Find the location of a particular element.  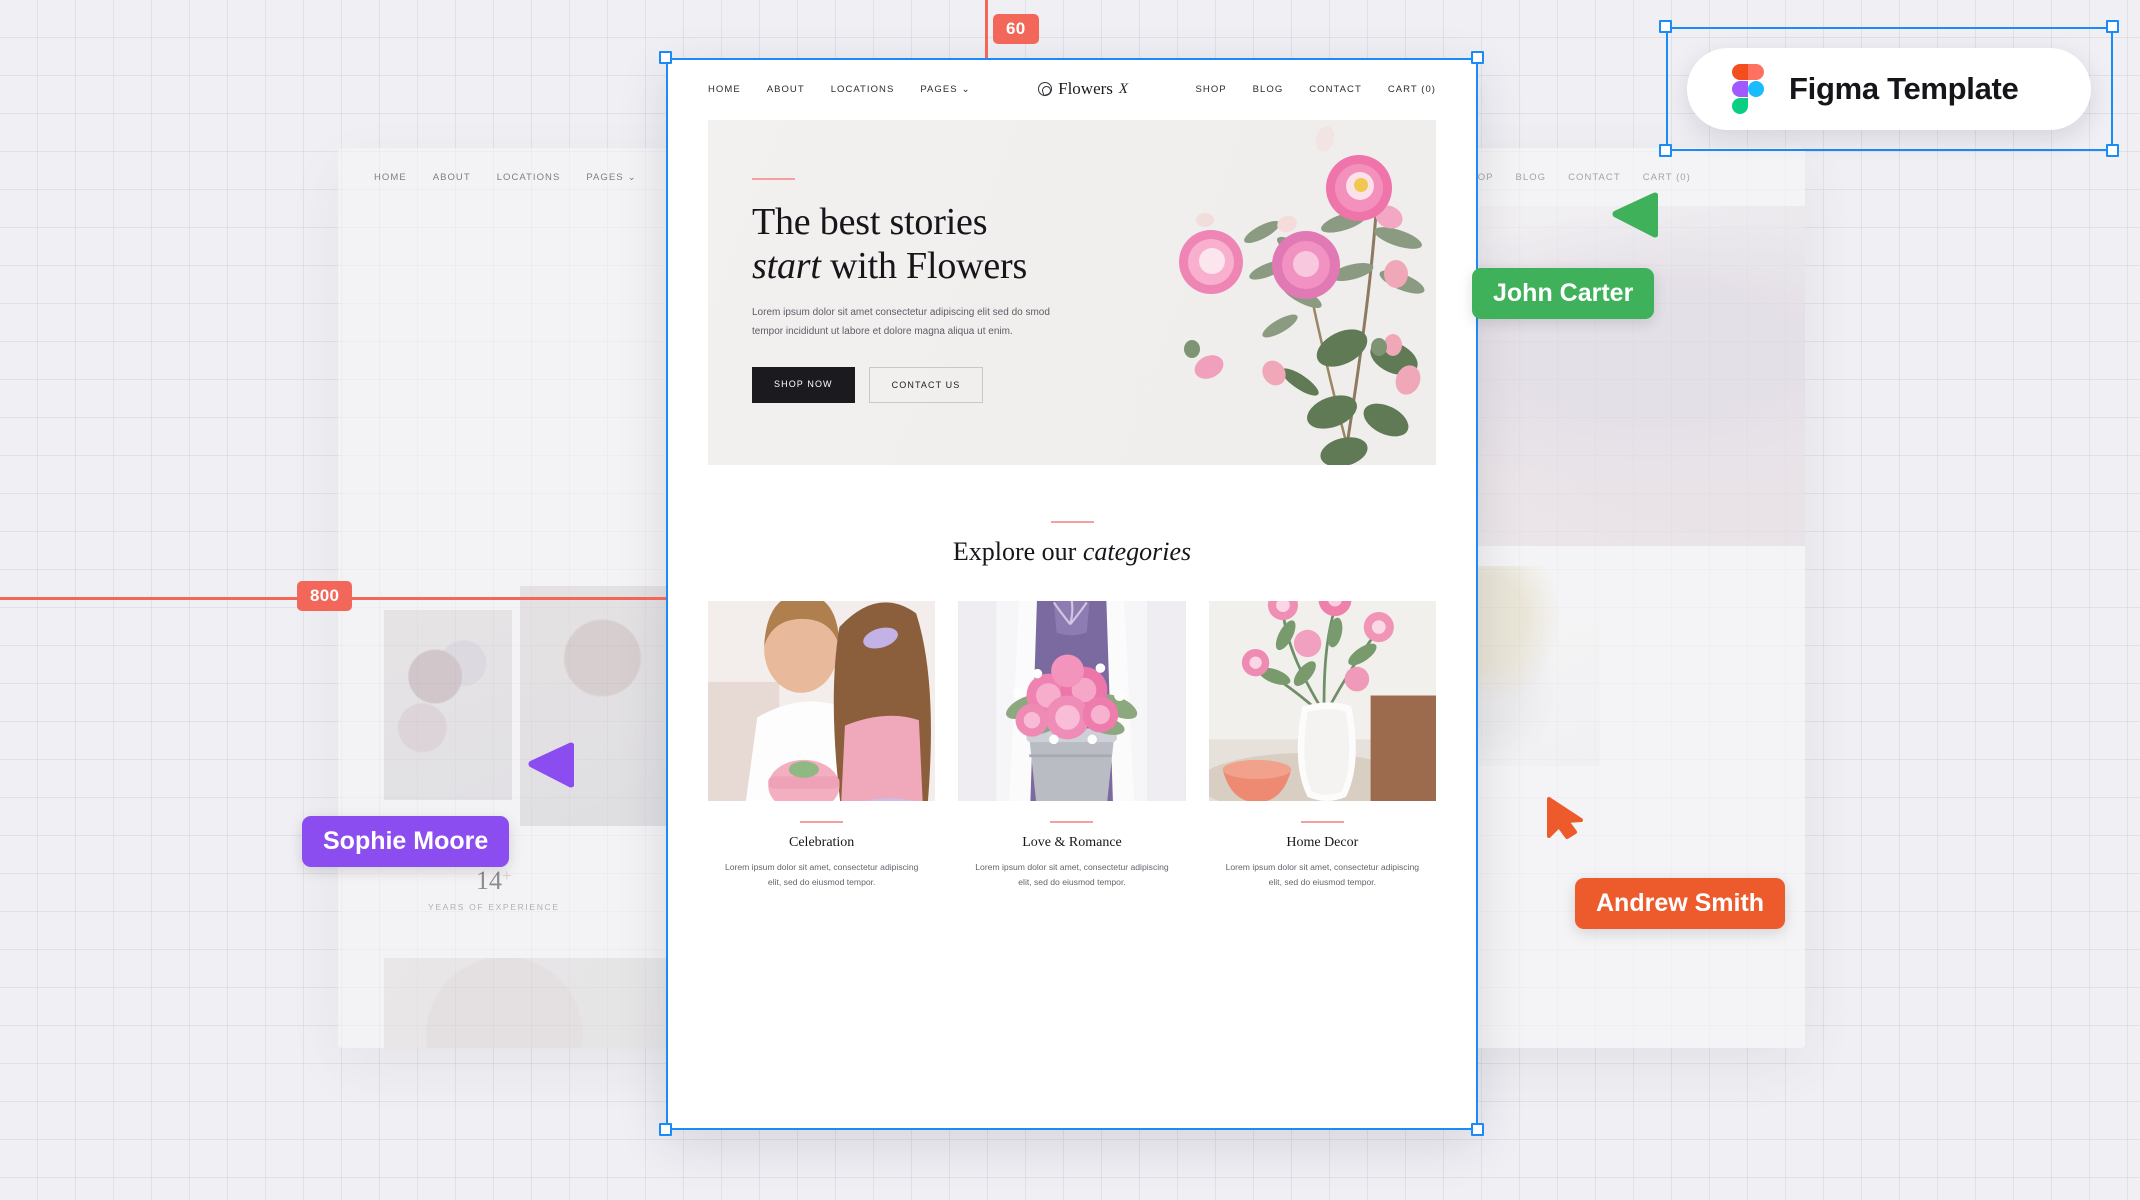

bg-right-nav-item-blog: BLOG is located at coordinates (1531, 177).